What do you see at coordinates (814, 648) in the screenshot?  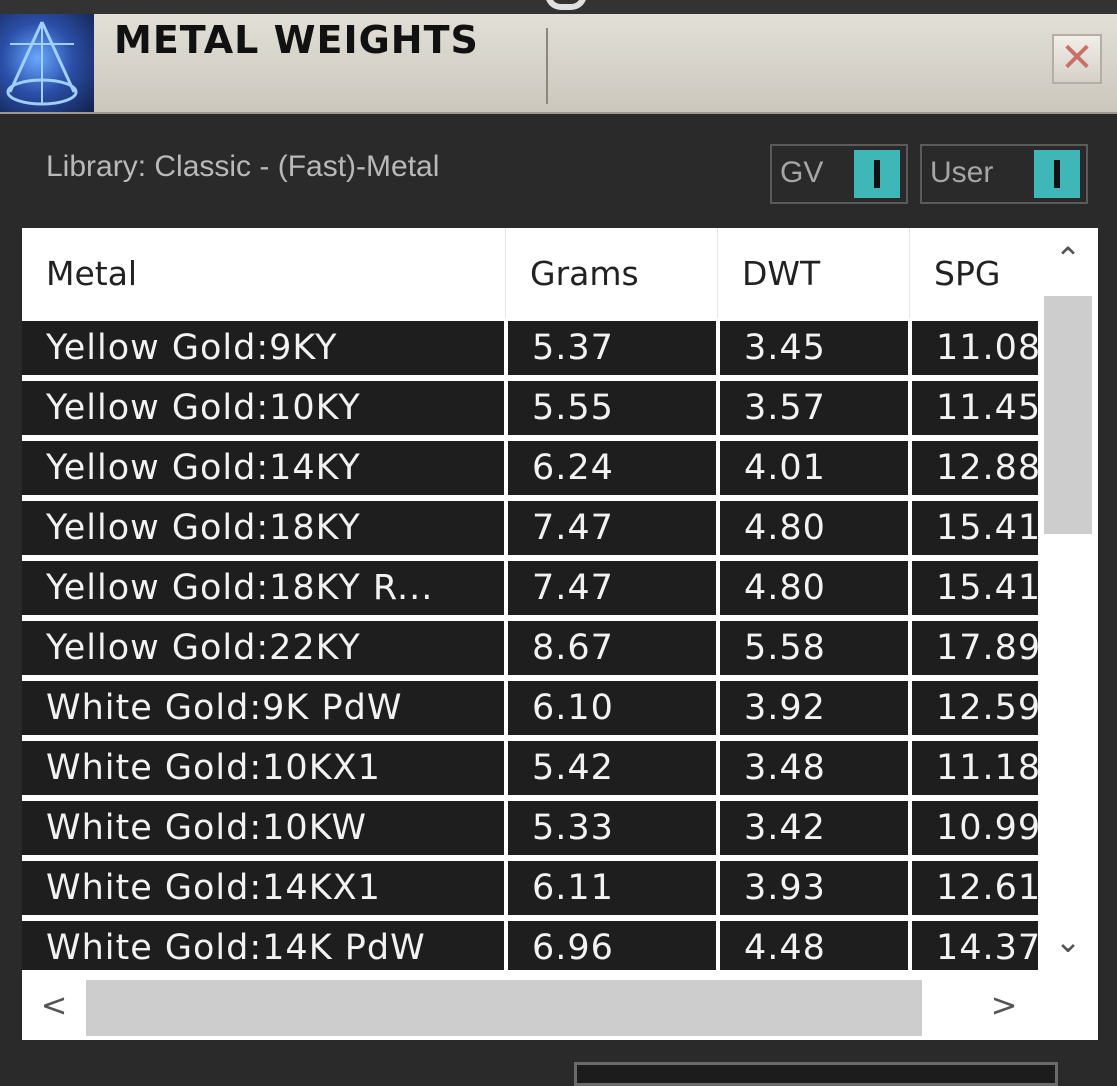 I see `cell-dwt: 5.58` at bounding box center [814, 648].